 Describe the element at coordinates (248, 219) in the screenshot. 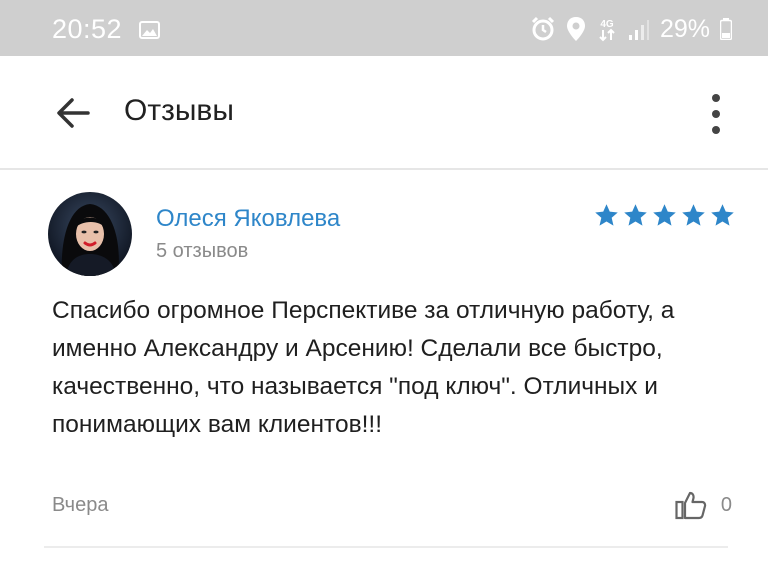

I see `author-name: Олеся Яковлева` at that location.